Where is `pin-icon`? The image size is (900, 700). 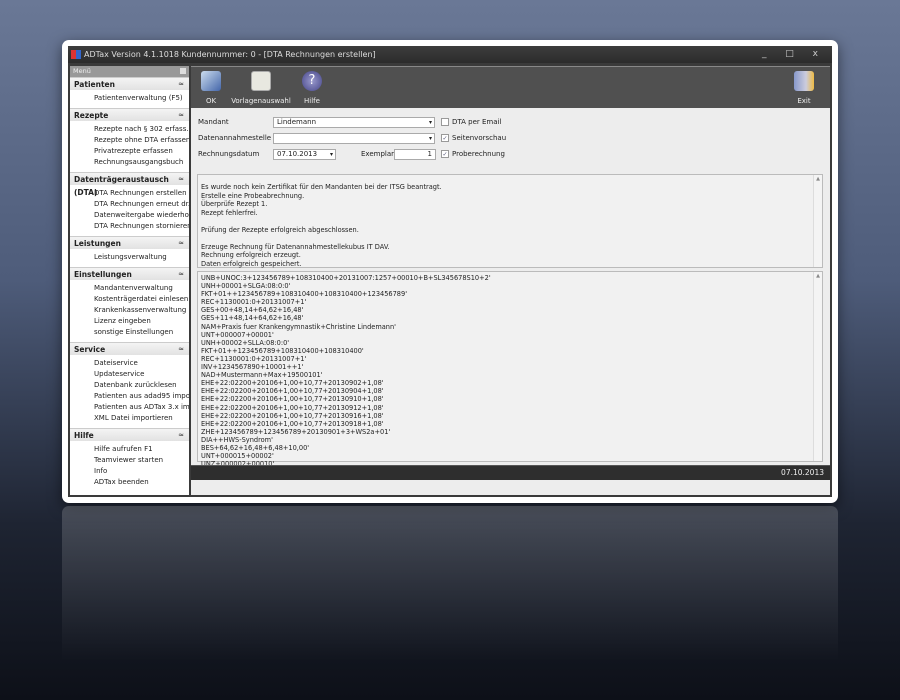
pin-icon is located at coordinates (183, 71).